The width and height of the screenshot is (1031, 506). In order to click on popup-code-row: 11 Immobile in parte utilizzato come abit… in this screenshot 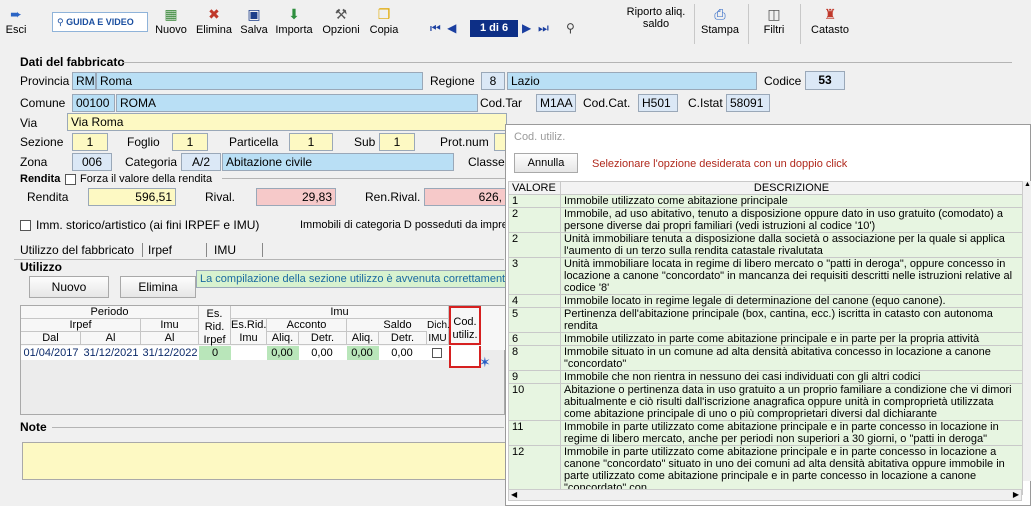, I will do `click(765, 433)`.